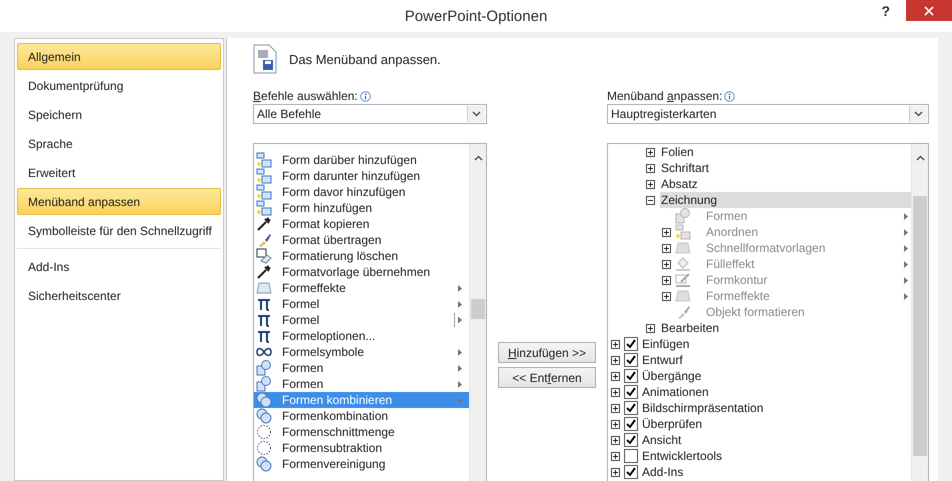  What do you see at coordinates (119, 266) in the screenshot?
I see `sidebar-item: Add-Ins` at bounding box center [119, 266].